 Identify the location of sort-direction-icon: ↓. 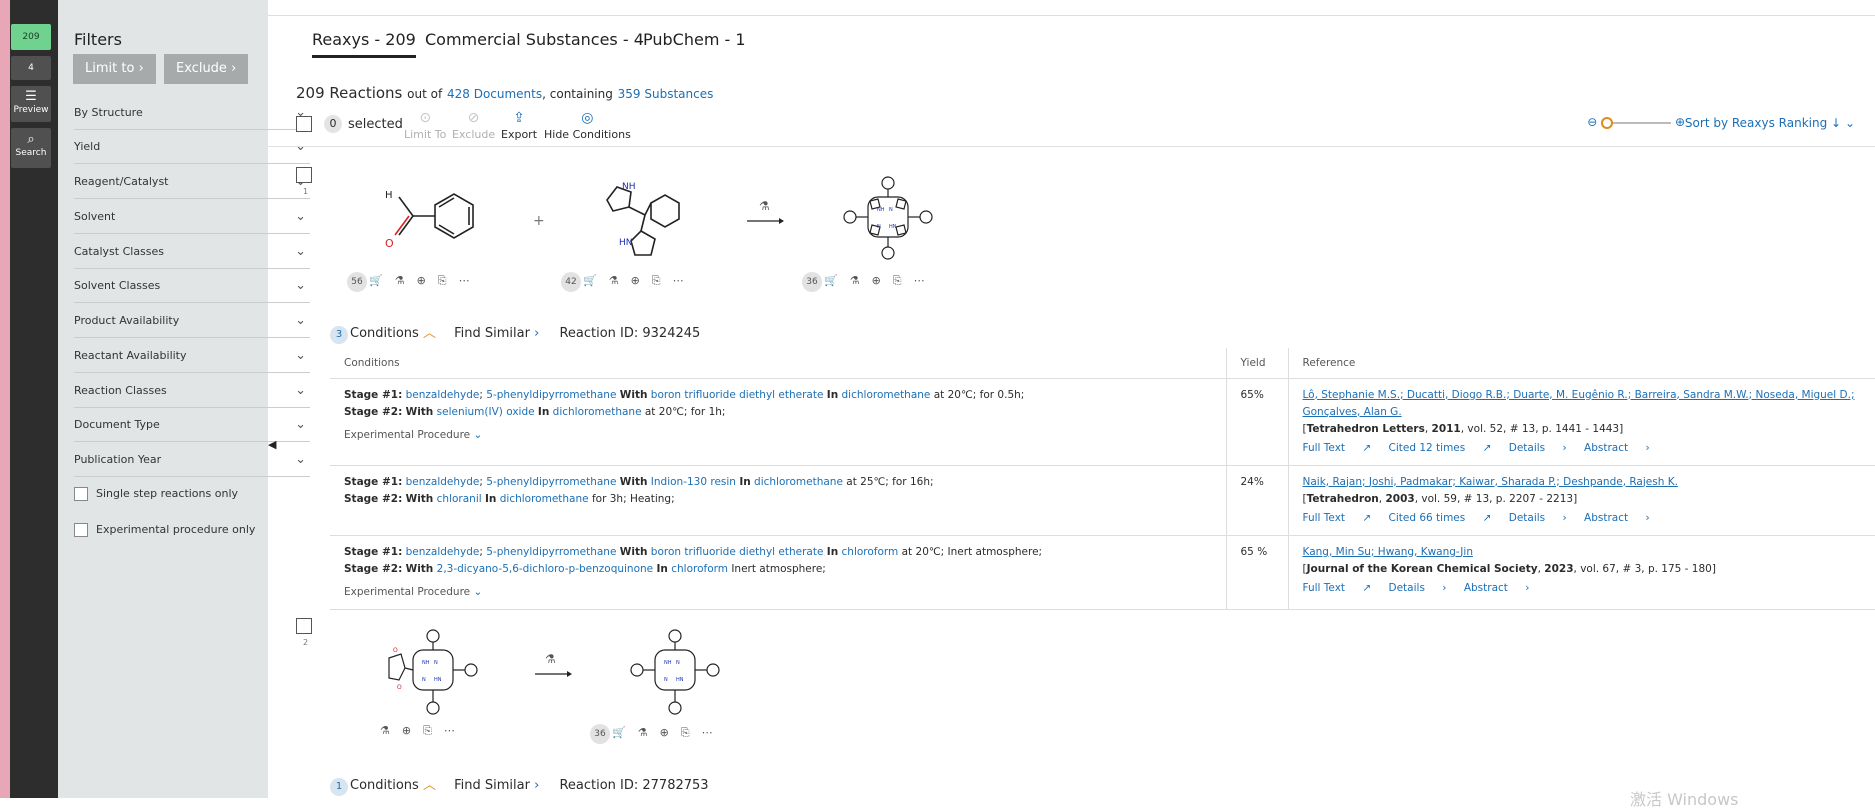
(1836, 123).